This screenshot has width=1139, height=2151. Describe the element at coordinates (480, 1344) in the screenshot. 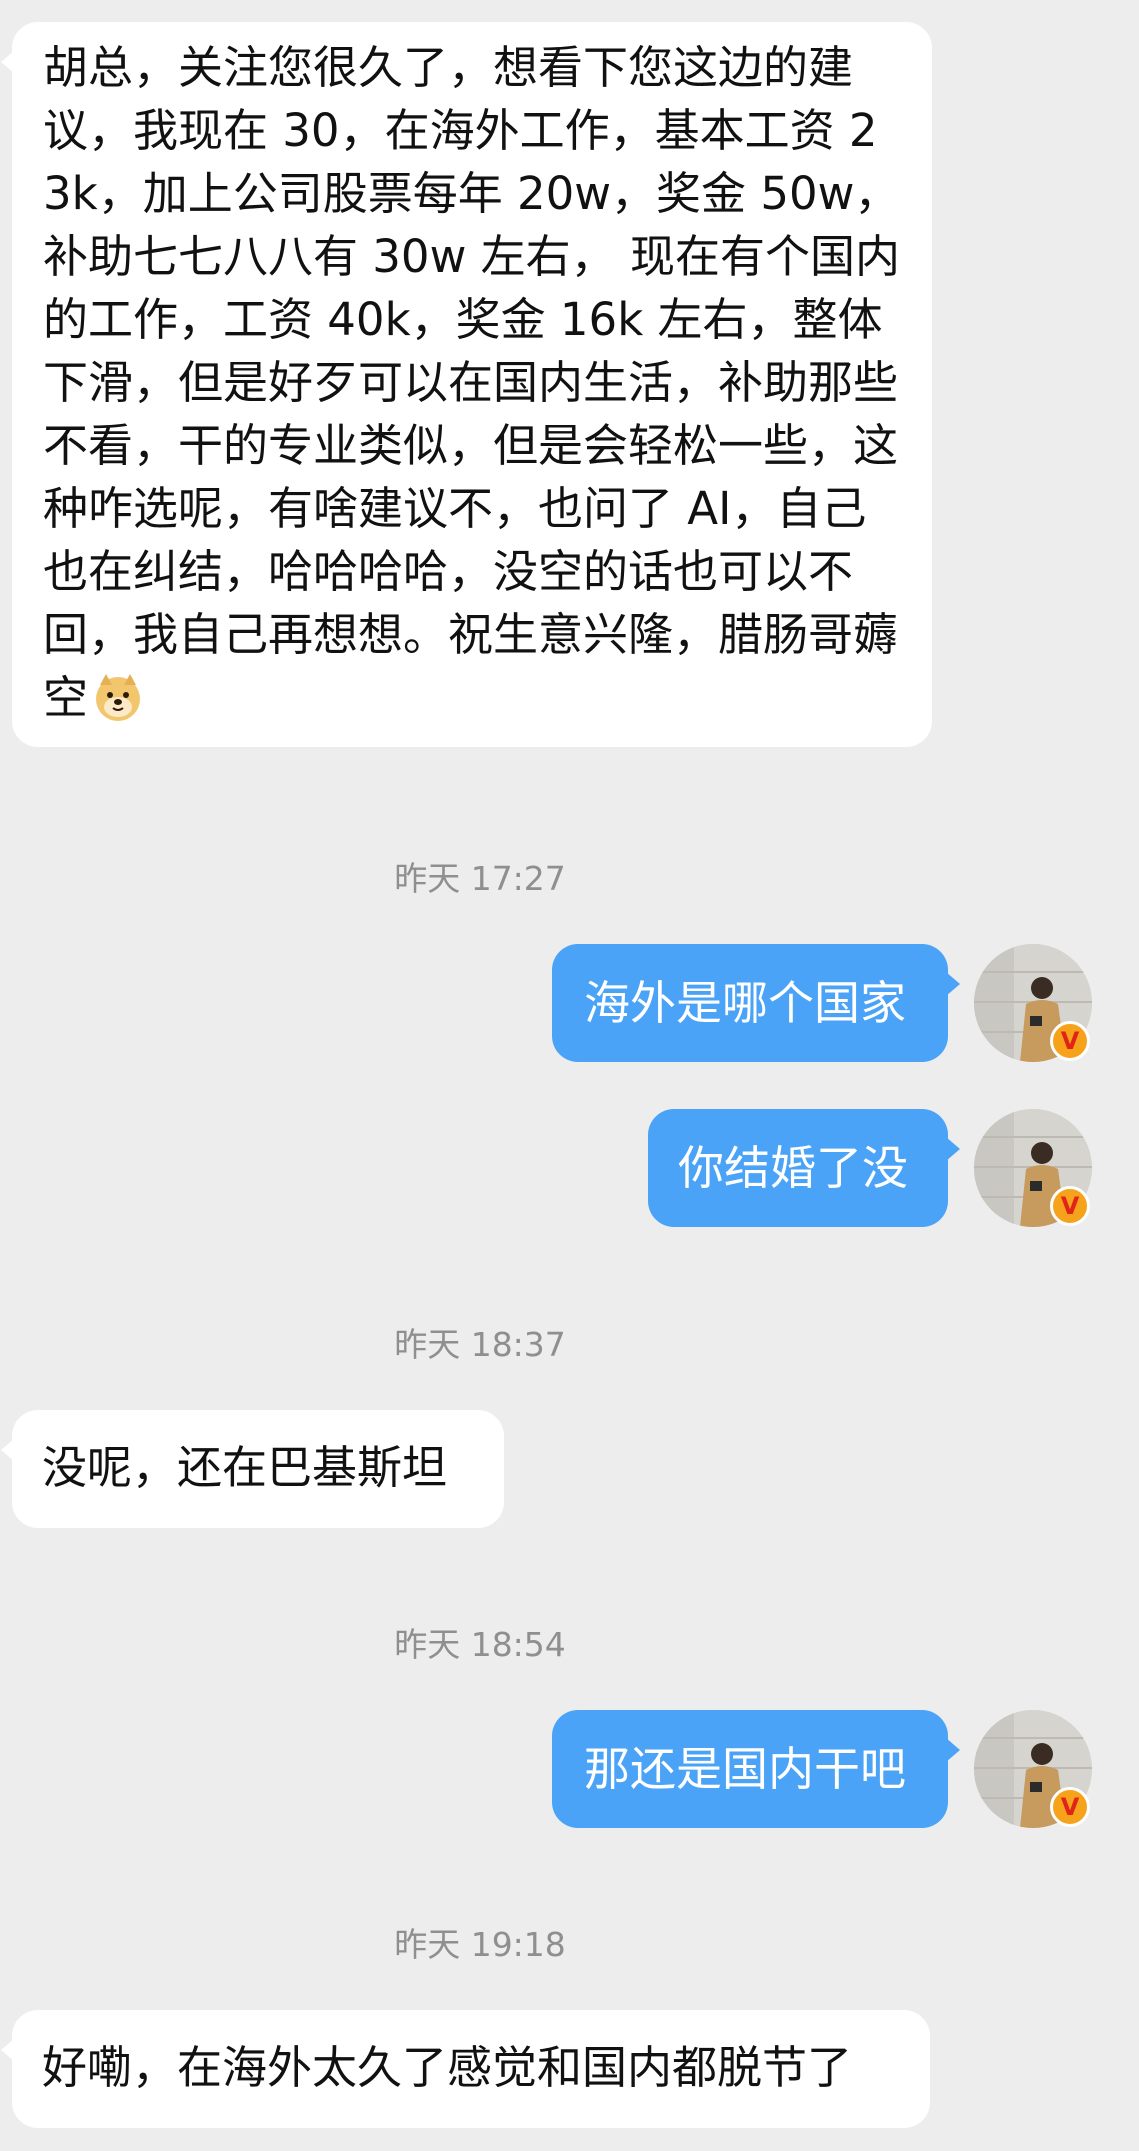

I see `timestamp: 昨天 18:37` at that location.